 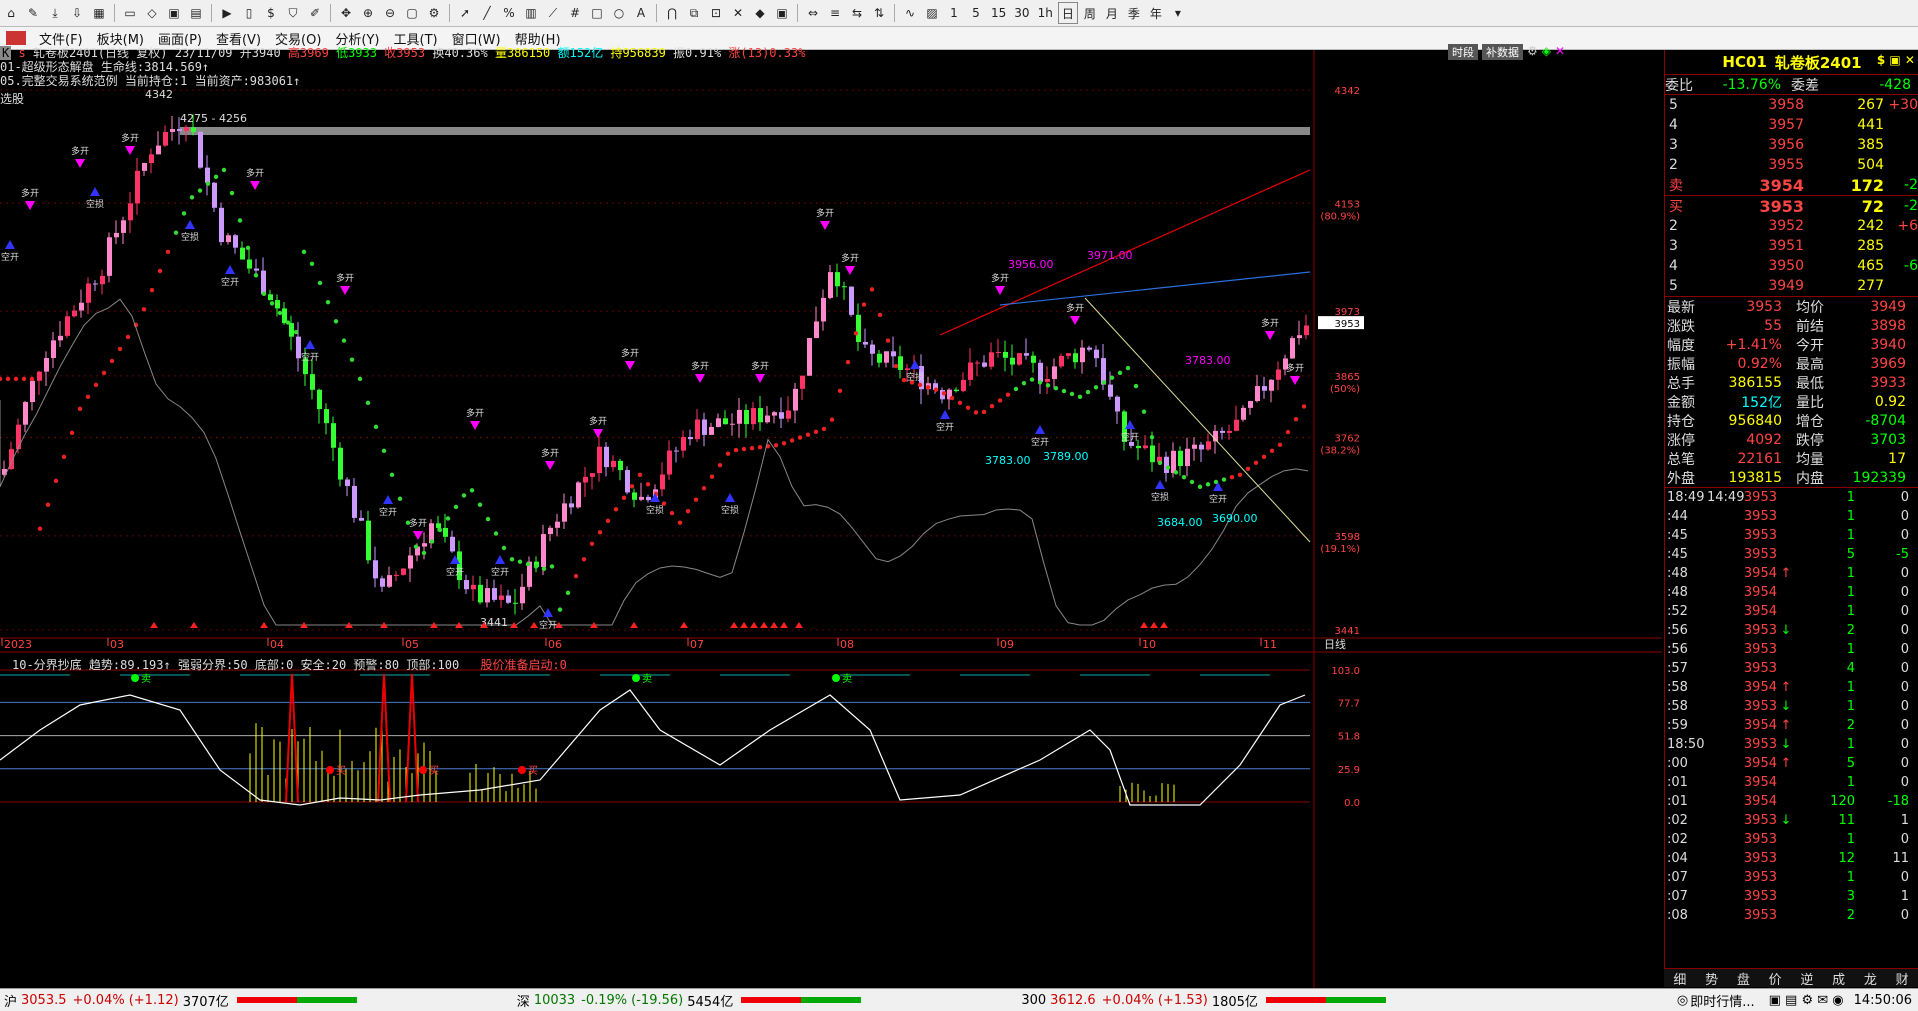 What do you see at coordinates (509, 13) in the screenshot?
I see `percent-icon: %` at bounding box center [509, 13].